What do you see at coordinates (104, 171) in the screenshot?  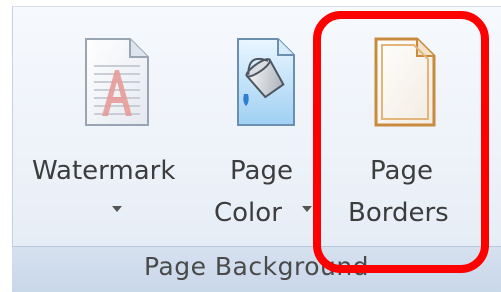 I see `watermark-label: Watermark` at bounding box center [104, 171].